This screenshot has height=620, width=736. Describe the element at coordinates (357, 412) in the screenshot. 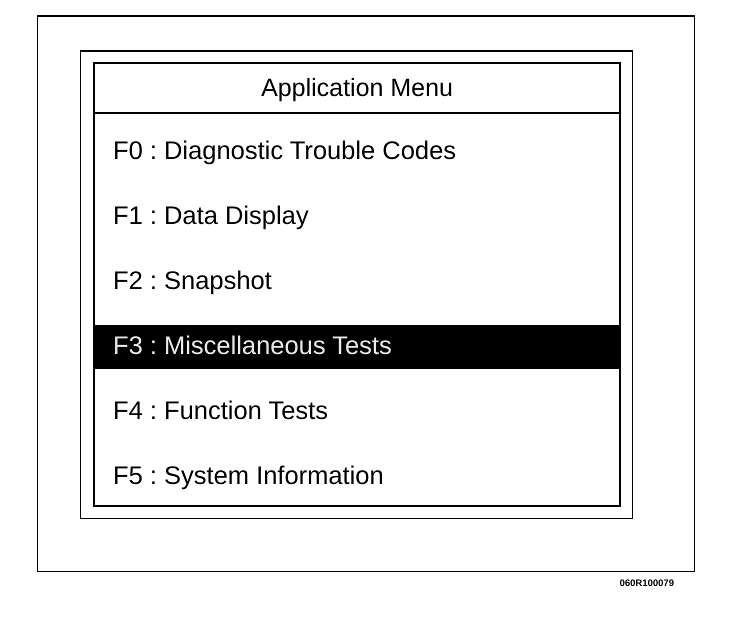

I see `menu-item: F4 : Function Tests` at that location.